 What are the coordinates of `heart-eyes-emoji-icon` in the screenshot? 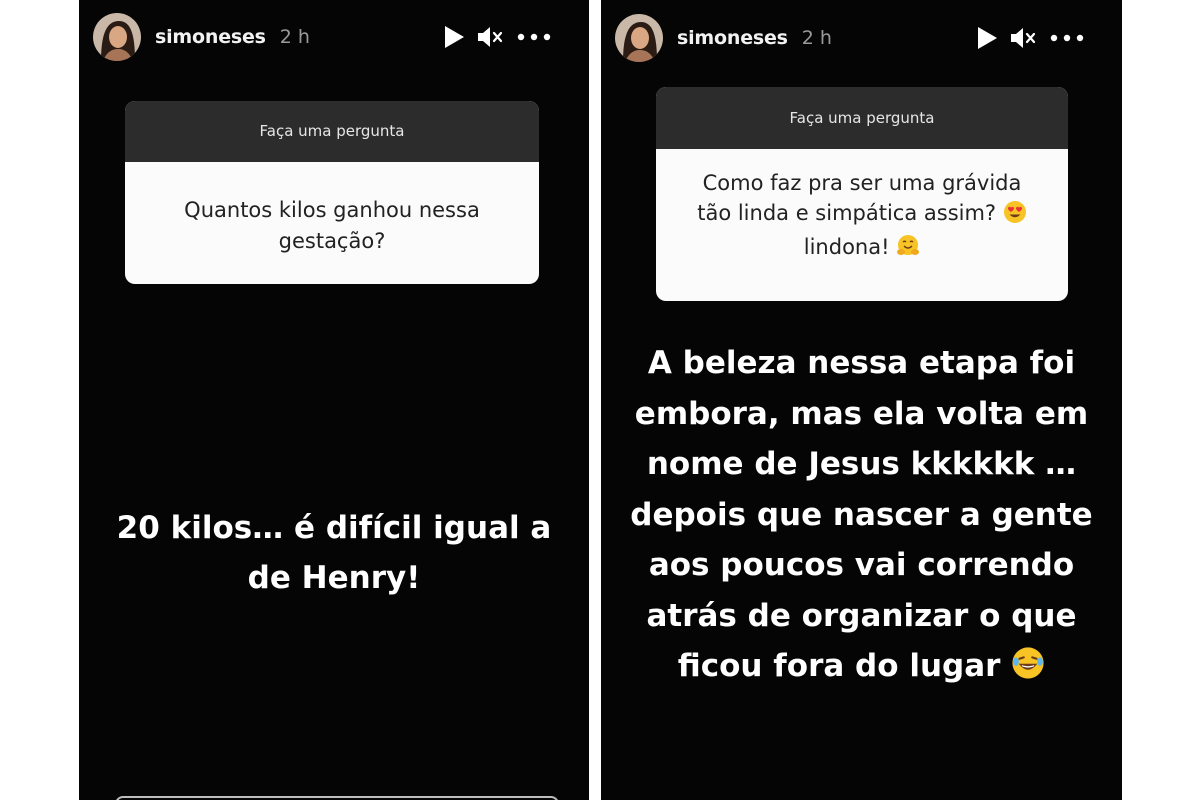 It's located at (1015, 216).